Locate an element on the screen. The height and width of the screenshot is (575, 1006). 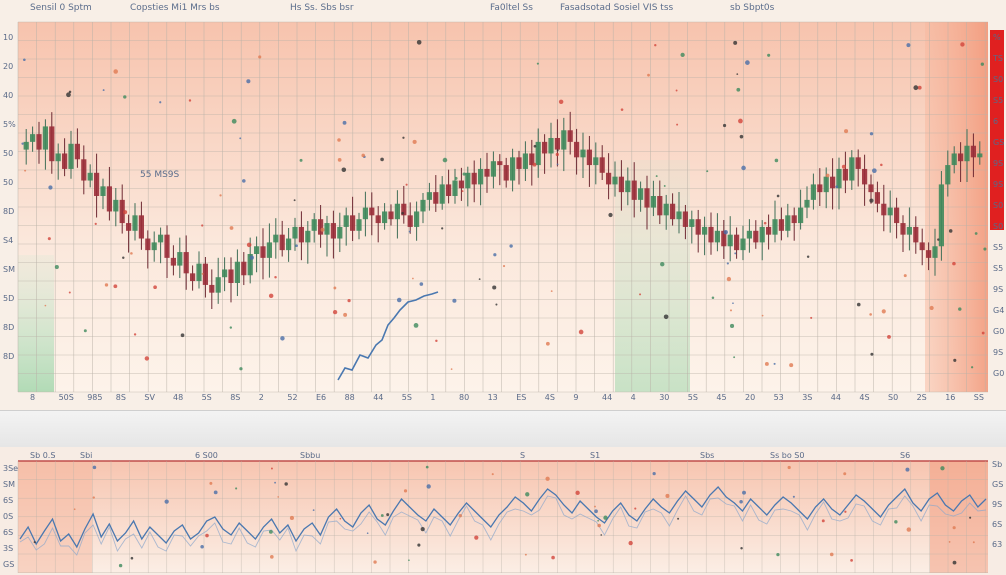
left-axis-label: 10 is located at coordinates (8, 37).